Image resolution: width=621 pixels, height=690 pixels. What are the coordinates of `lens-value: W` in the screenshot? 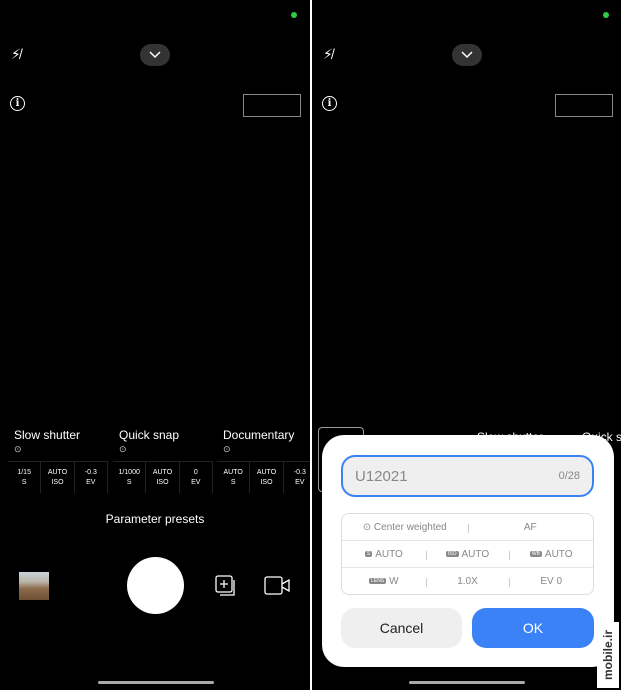 It's located at (394, 581).